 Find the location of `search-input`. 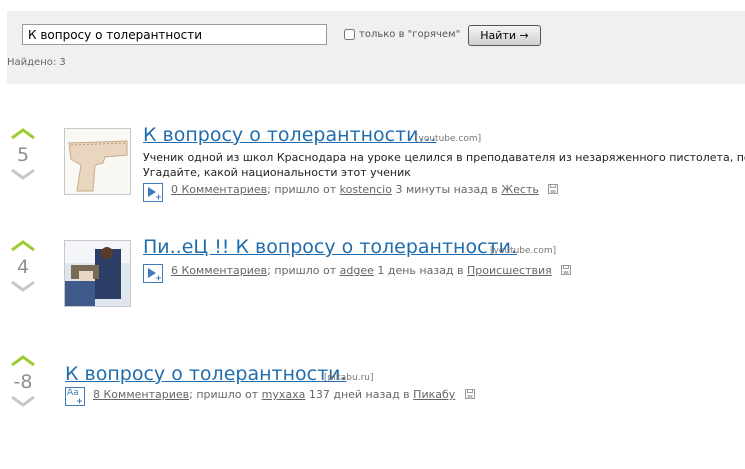

search-input is located at coordinates (174, 34).